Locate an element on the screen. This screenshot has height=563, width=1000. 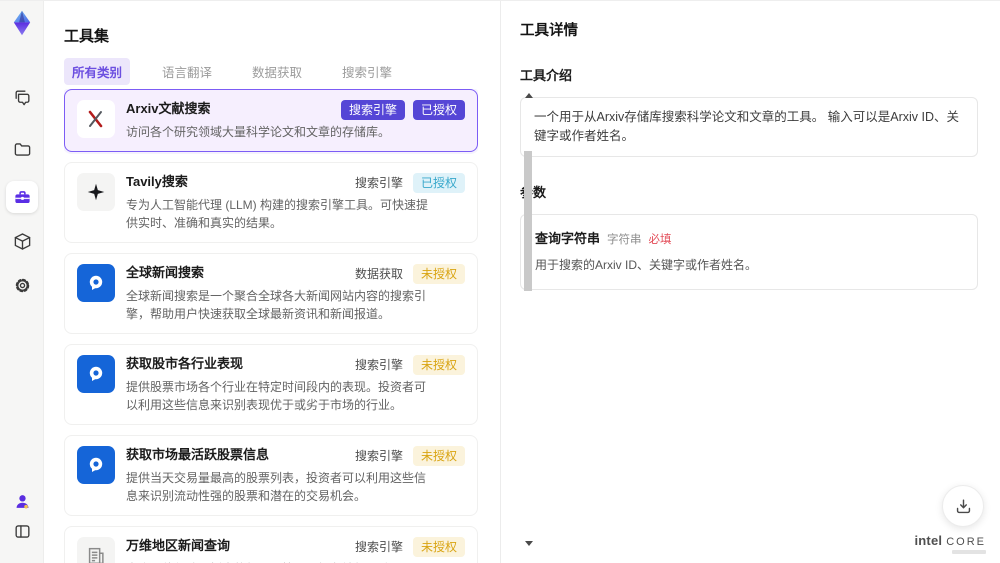
tab-data-fetch: 数据获取 is located at coordinates (277, 71).